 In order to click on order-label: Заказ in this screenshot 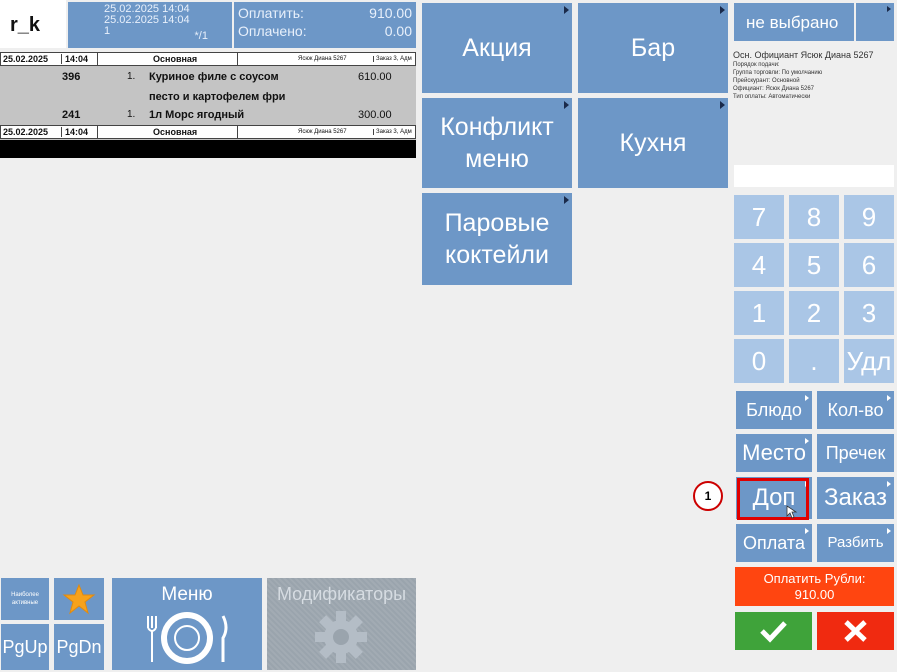, I will do `click(855, 497)`.